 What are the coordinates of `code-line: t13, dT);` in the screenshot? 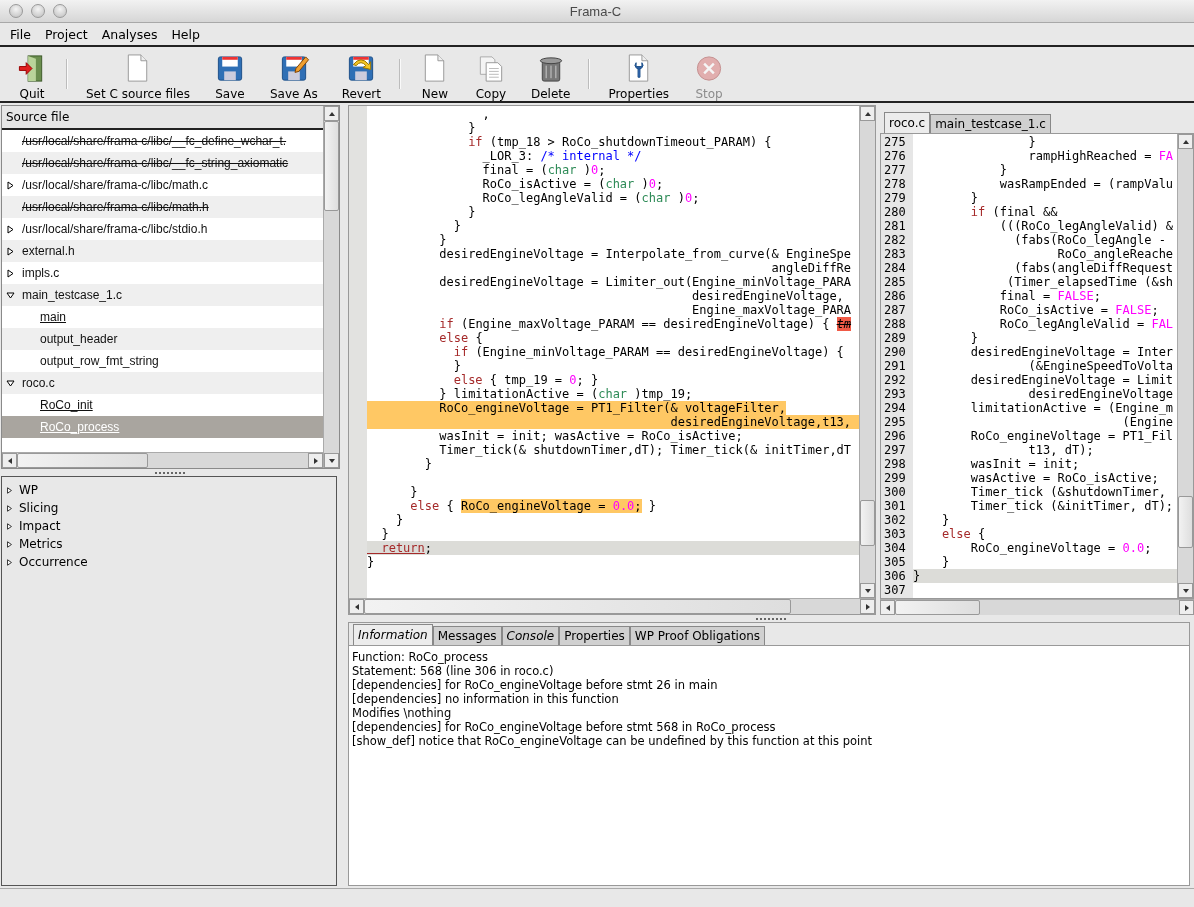 It's located at (1061, 450).